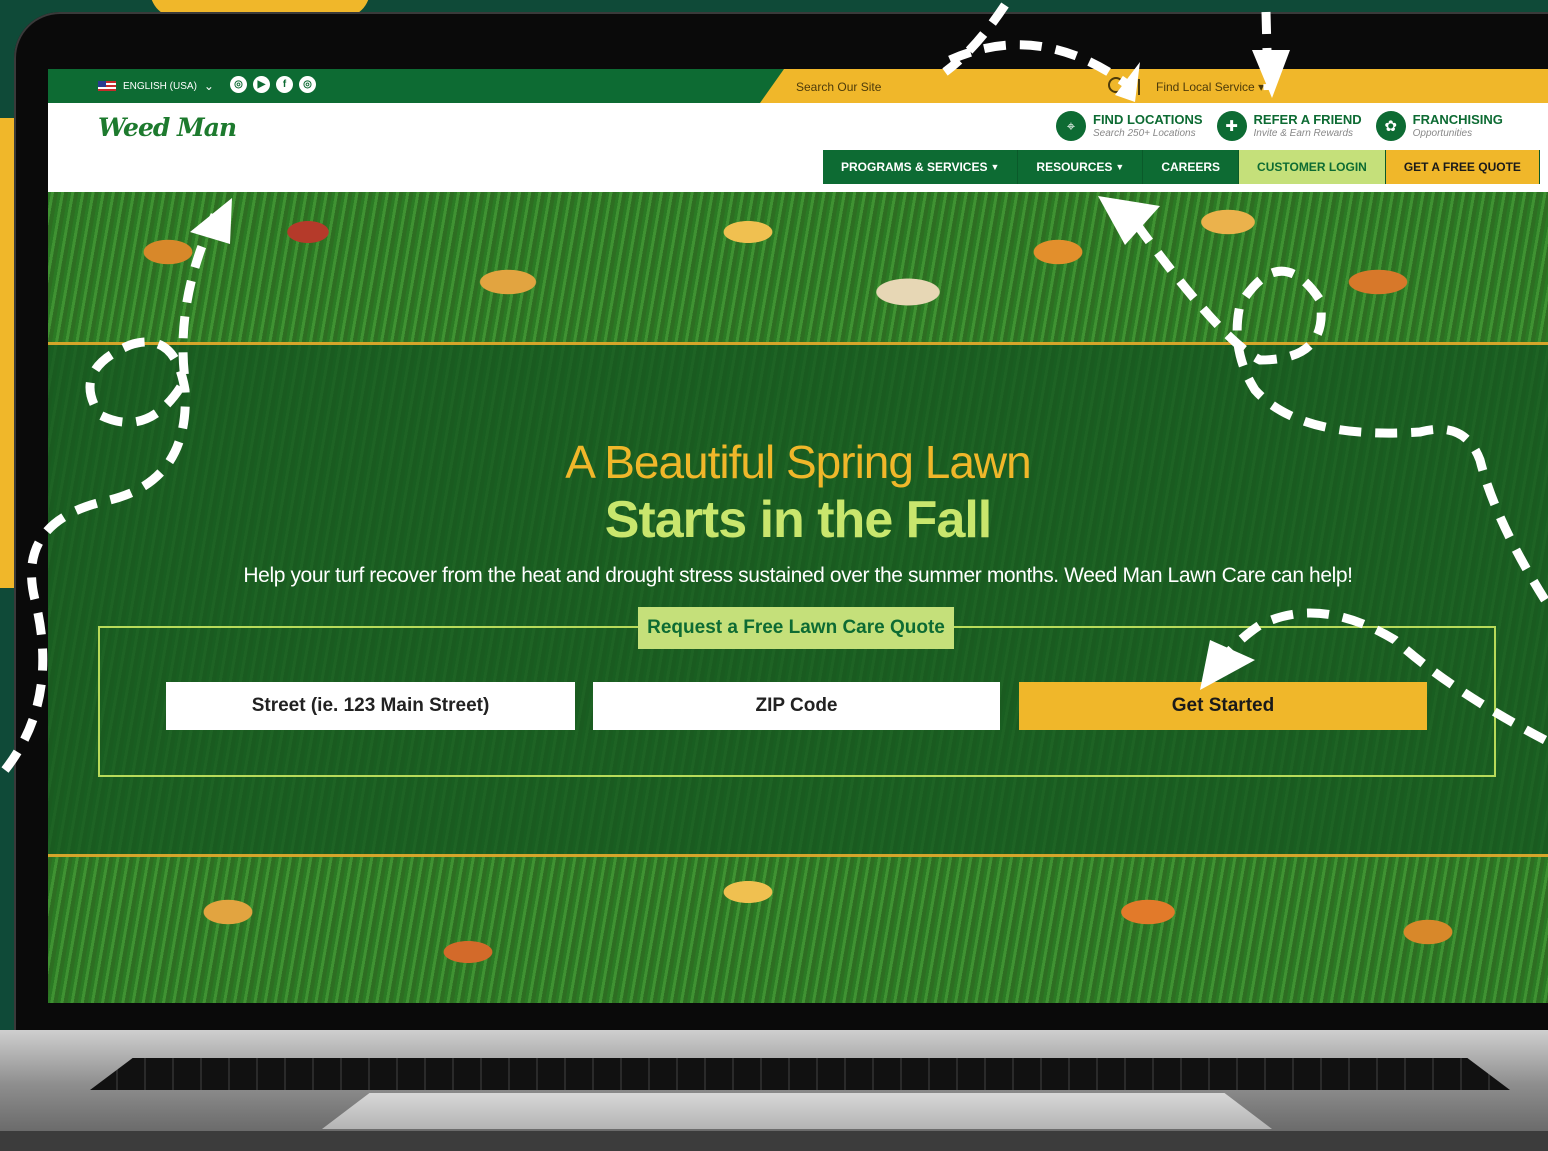  I want to click on nav-resources-label: RESOURCES, so click(1074, 167).